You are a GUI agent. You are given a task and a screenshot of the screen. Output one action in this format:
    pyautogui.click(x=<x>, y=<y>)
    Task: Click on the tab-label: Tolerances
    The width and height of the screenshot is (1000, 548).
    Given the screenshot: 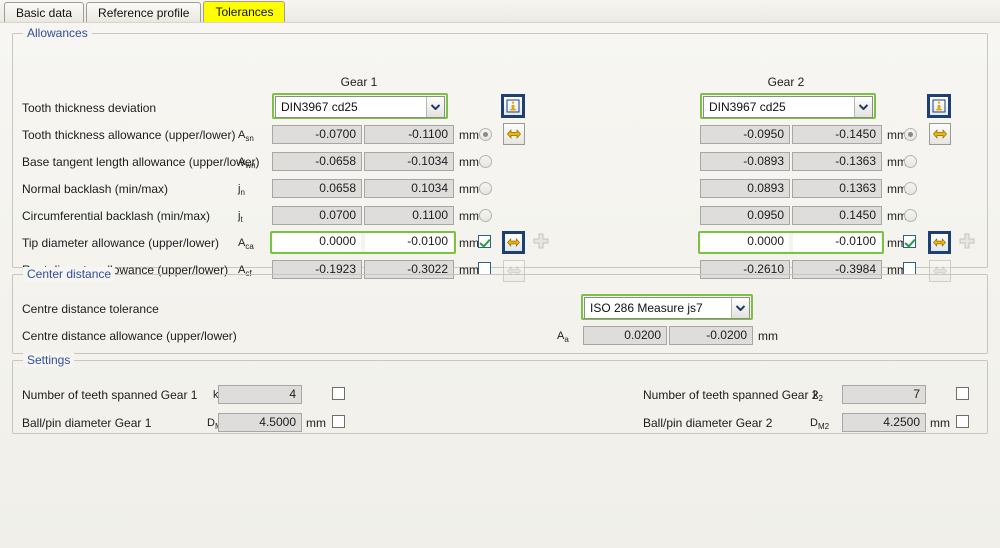 What is the action you would take?
    pyautogui.click(x=244, y=12)
    